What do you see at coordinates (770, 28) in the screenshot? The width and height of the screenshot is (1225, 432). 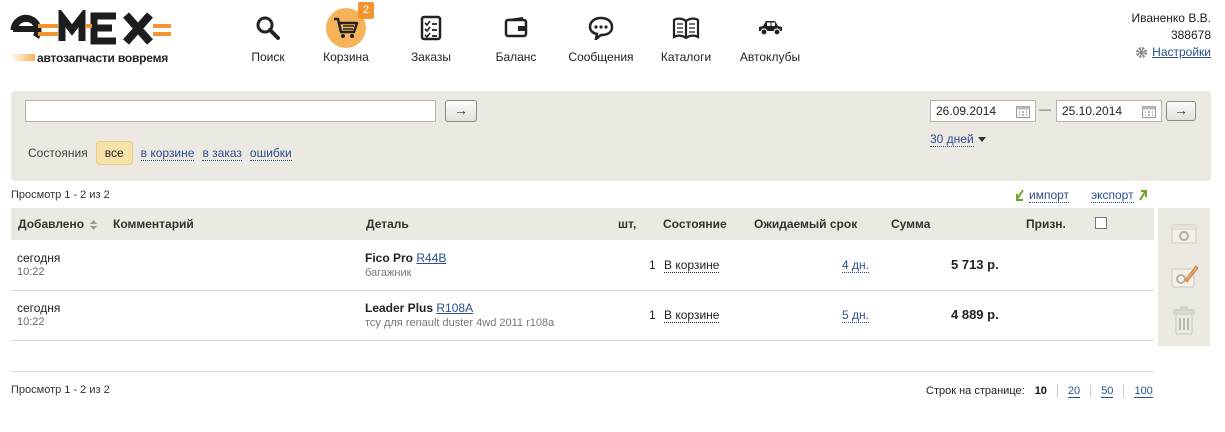 I see `car-icon` at bounding box center [770, 28].